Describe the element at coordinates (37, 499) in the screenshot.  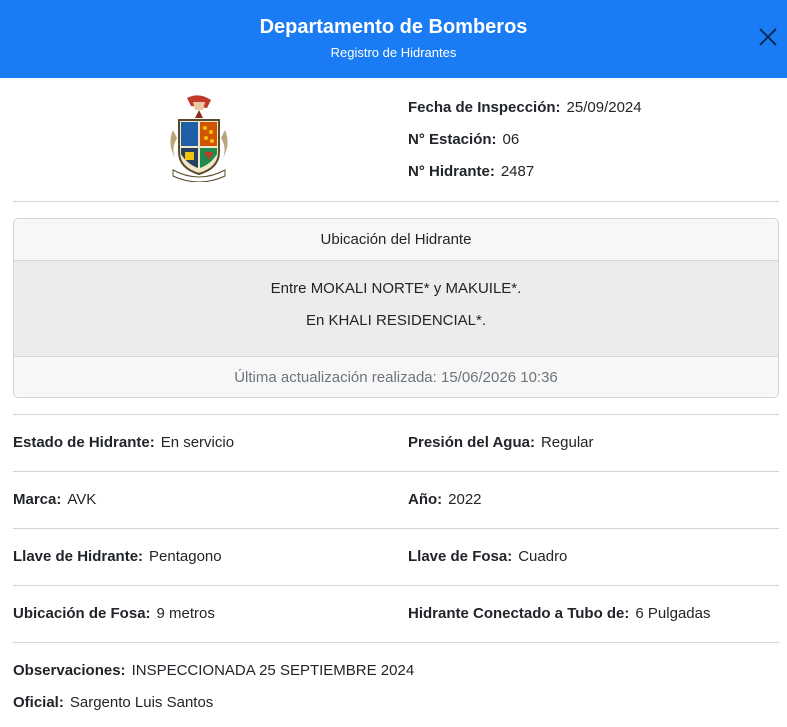
I see `marca-label: Marca:` at that location.